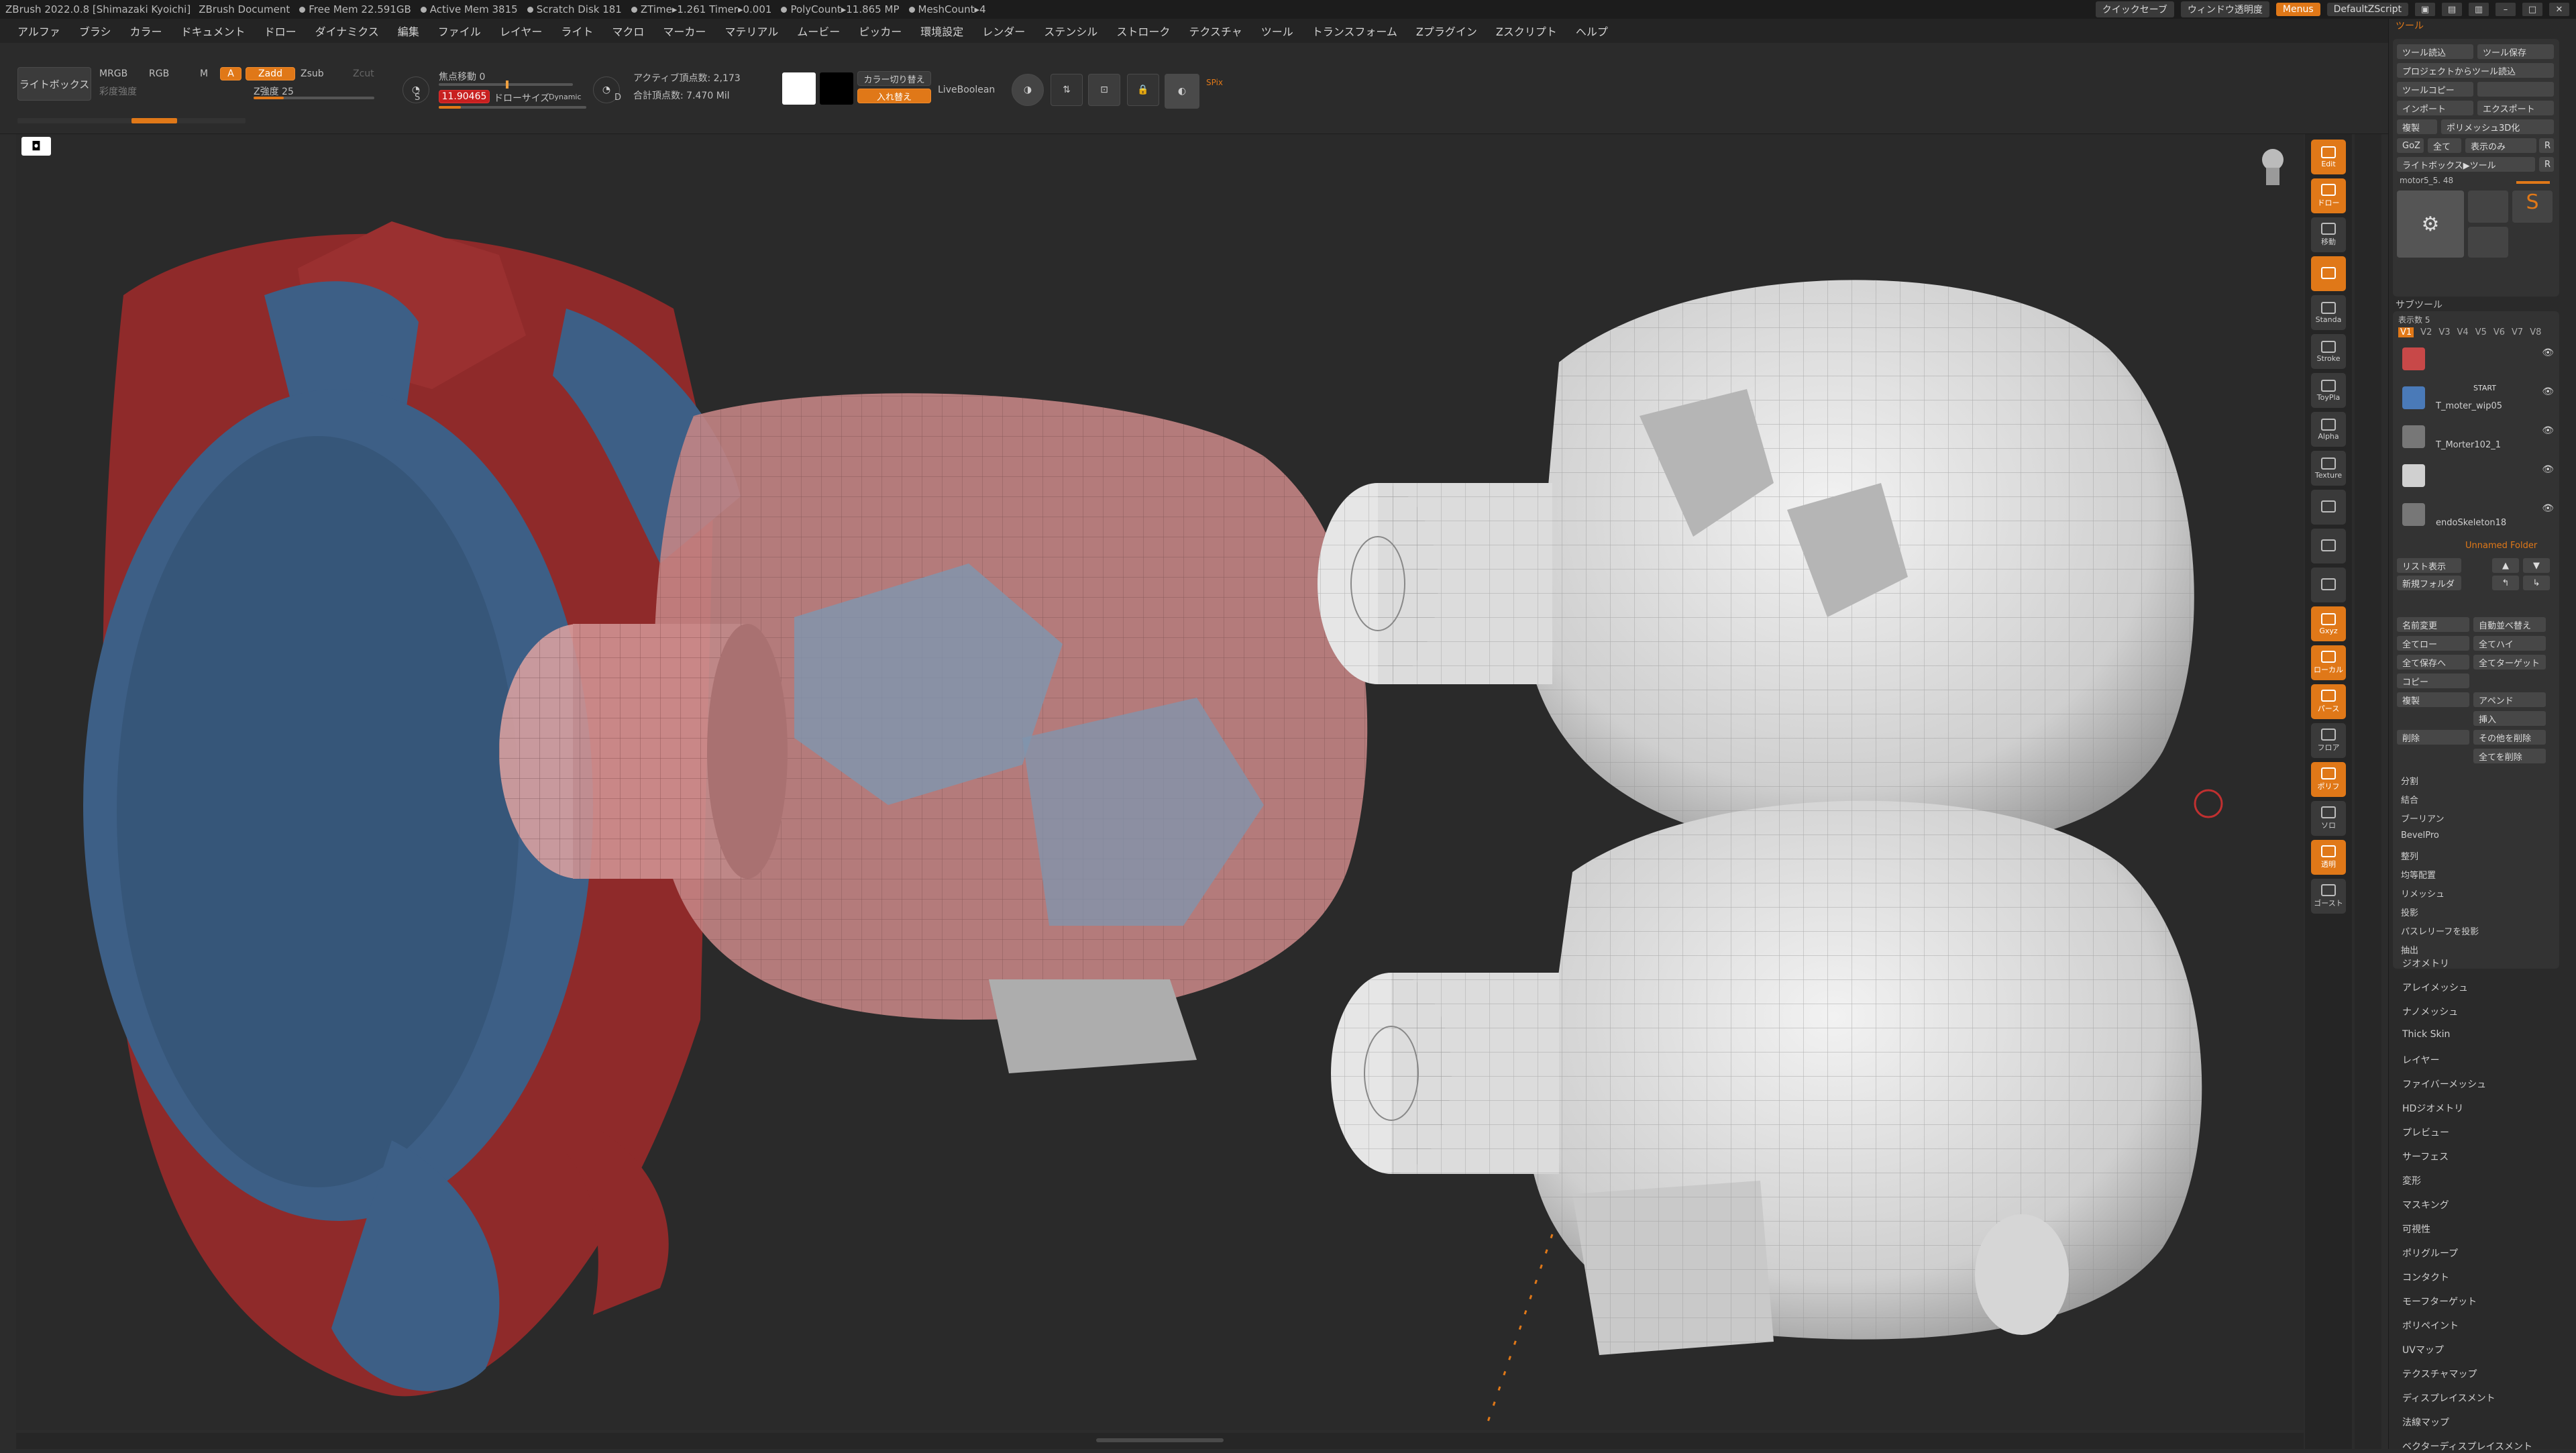 This screenshot has width=2576, height=1453. I want to click on zsub-button: Zsub, so click(312, 74).